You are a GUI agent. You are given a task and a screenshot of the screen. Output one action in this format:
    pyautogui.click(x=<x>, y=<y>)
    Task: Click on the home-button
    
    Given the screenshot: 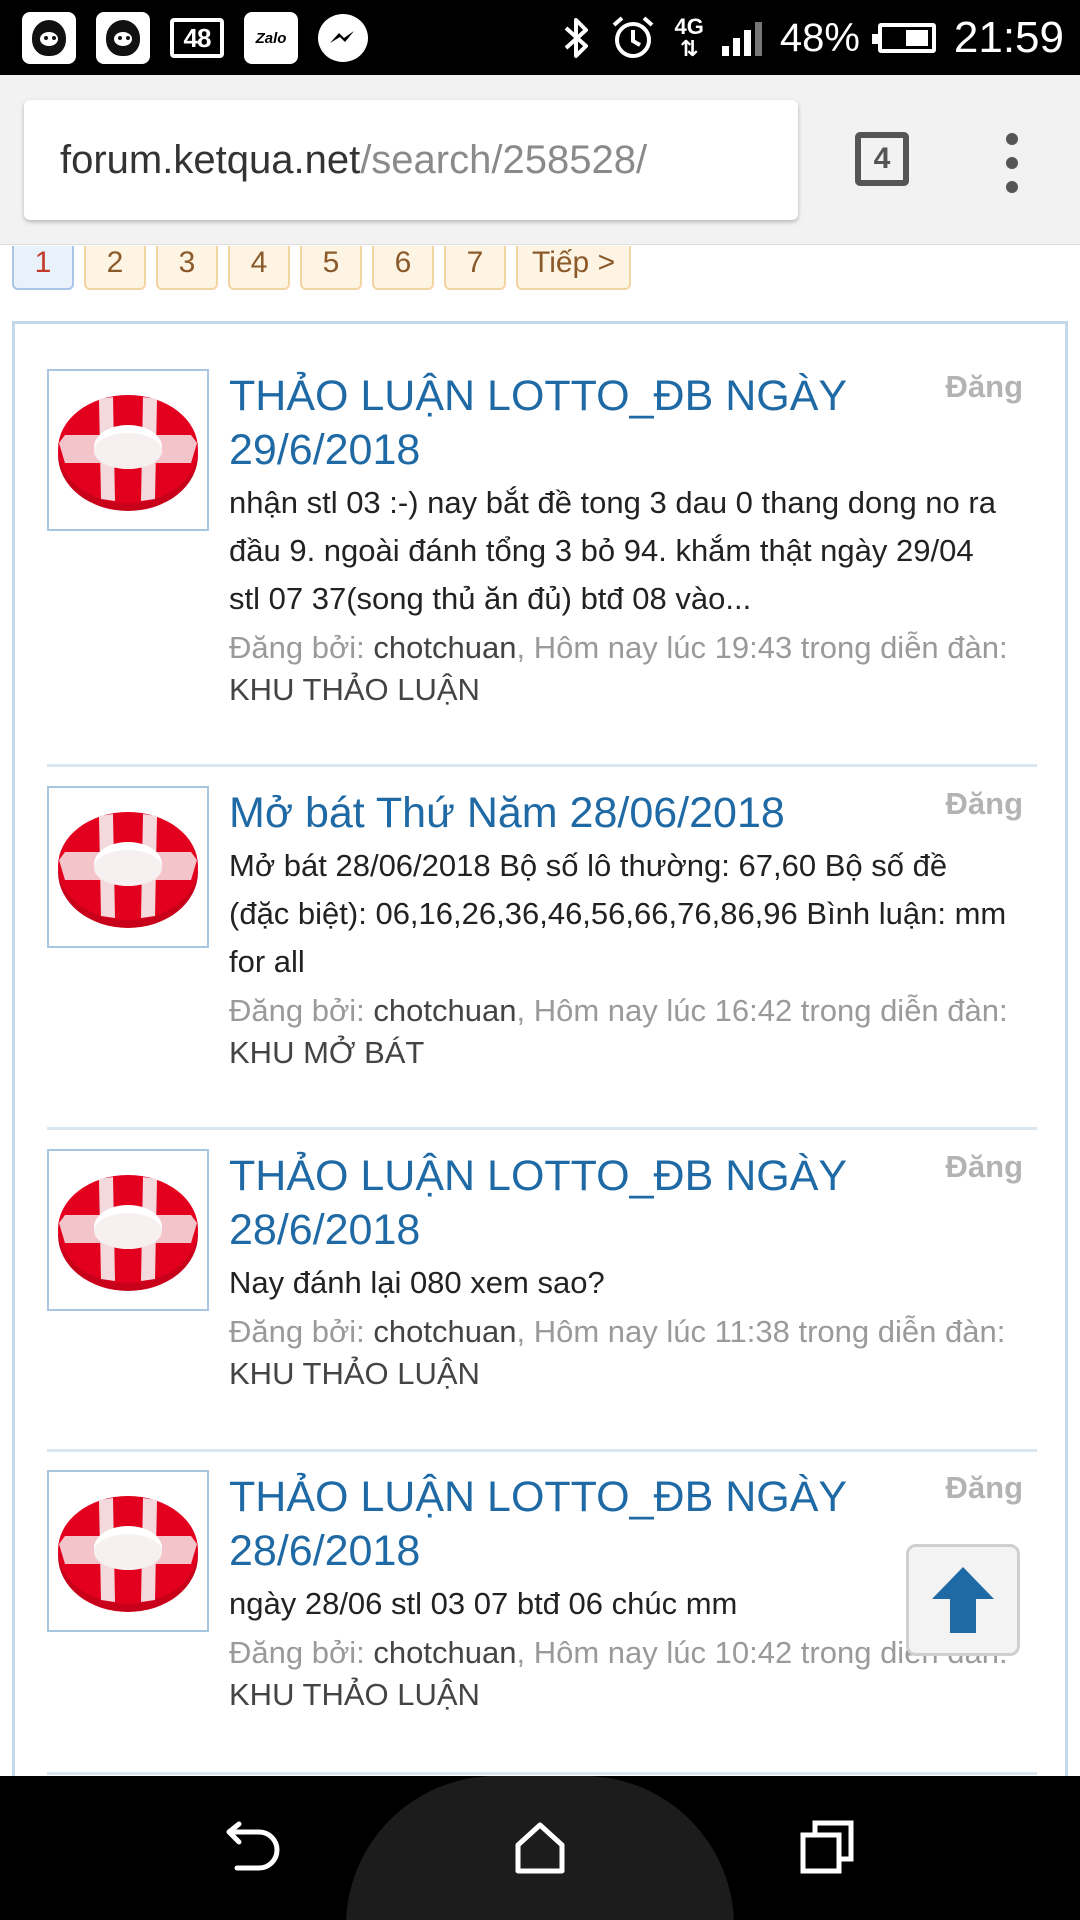 What is the action you would take?
    pyautogui.click(x=540, y=1847)
    